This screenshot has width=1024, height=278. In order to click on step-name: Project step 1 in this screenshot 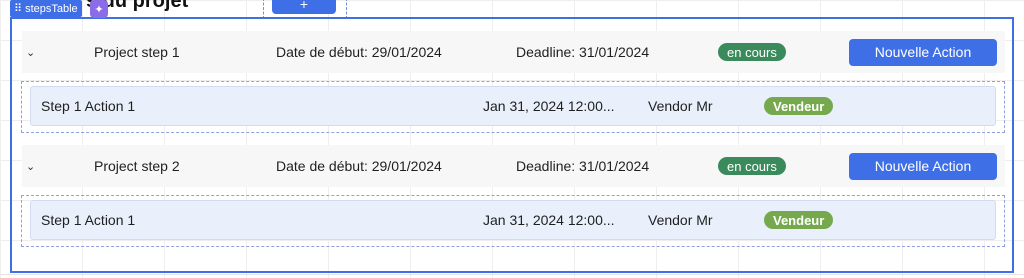, I will do `click(137, 52)`.